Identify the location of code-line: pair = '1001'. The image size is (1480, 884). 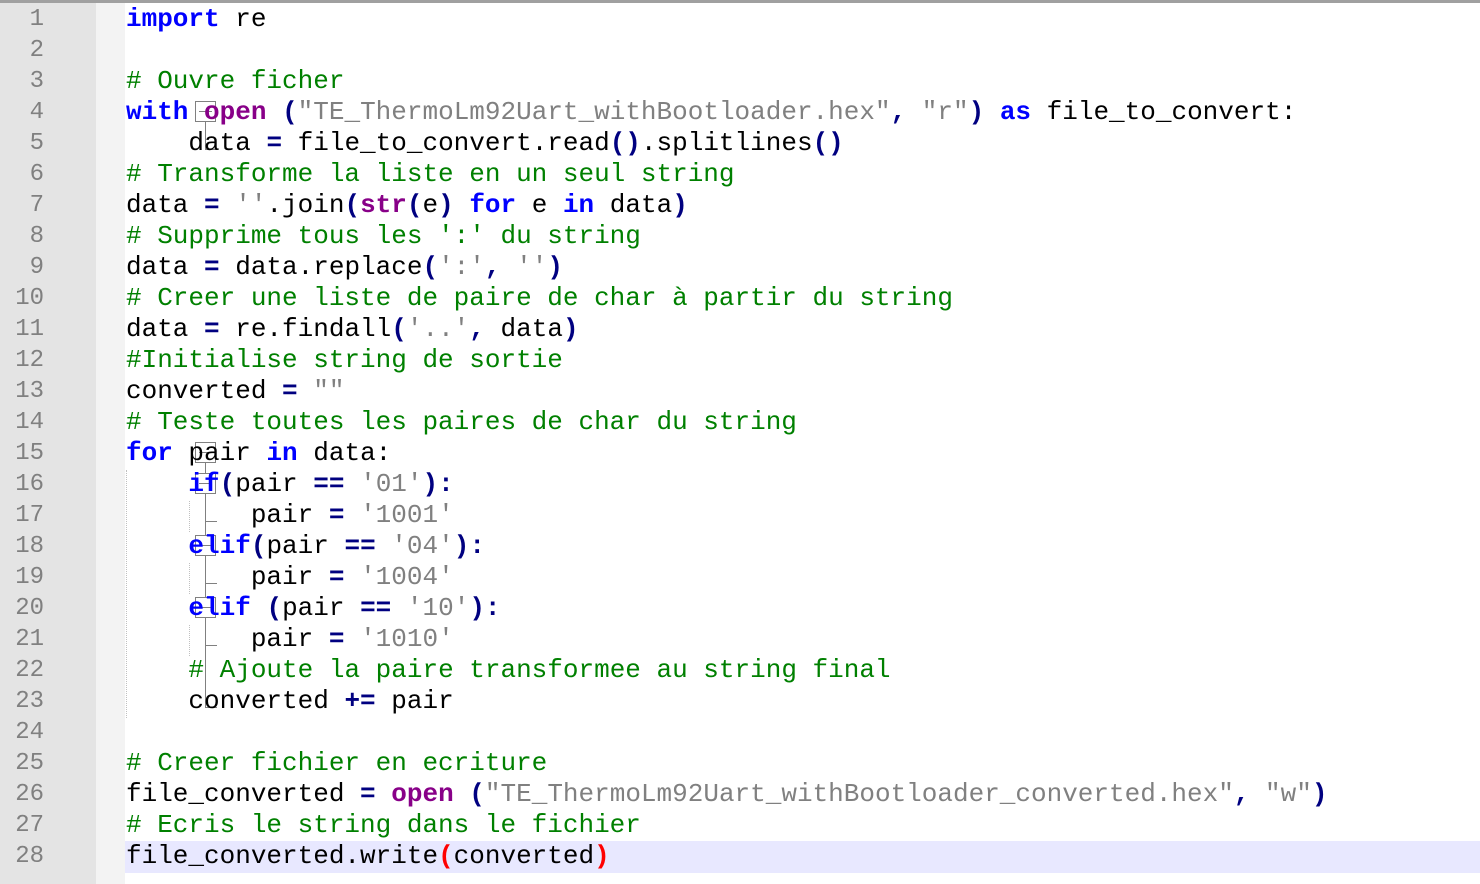
(290, 515).